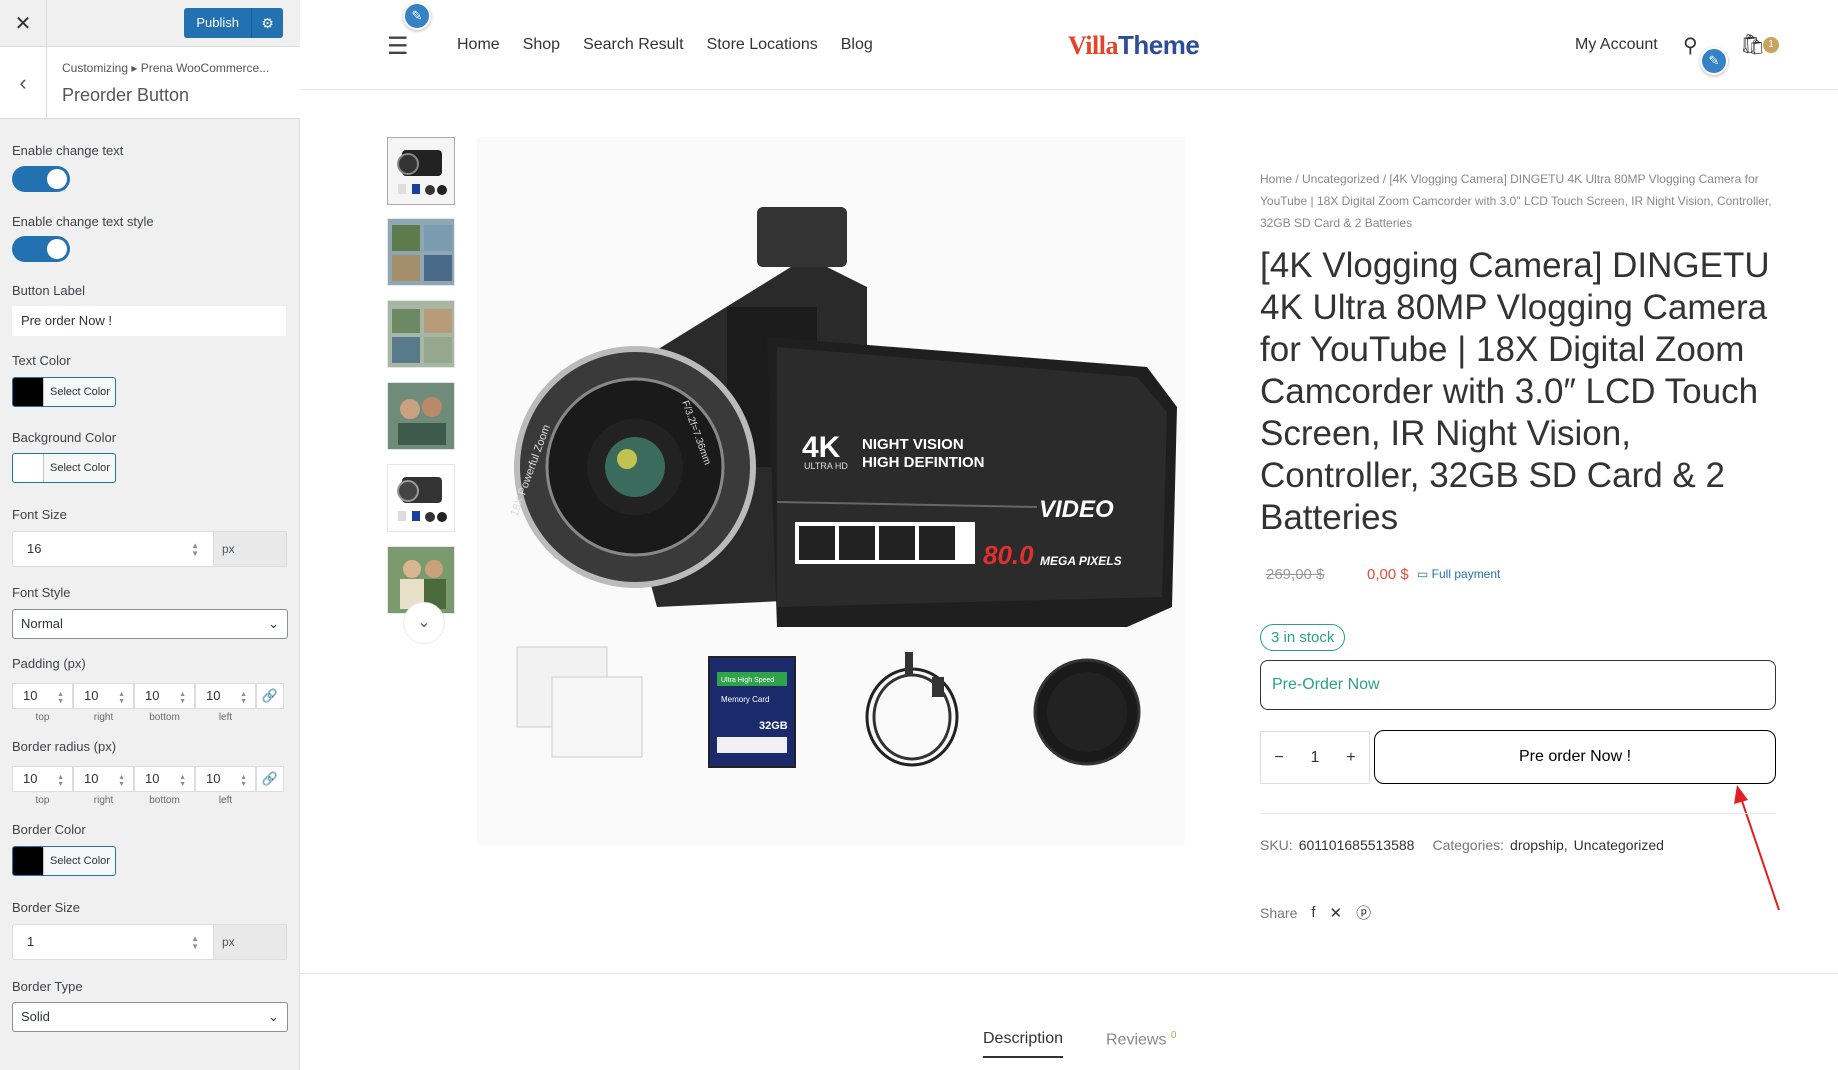 The image size is (1838, 1070). Describe the element at coordinates (23, 83) in the screenshot. I see `back-arrow-icon: ‹` at that location.